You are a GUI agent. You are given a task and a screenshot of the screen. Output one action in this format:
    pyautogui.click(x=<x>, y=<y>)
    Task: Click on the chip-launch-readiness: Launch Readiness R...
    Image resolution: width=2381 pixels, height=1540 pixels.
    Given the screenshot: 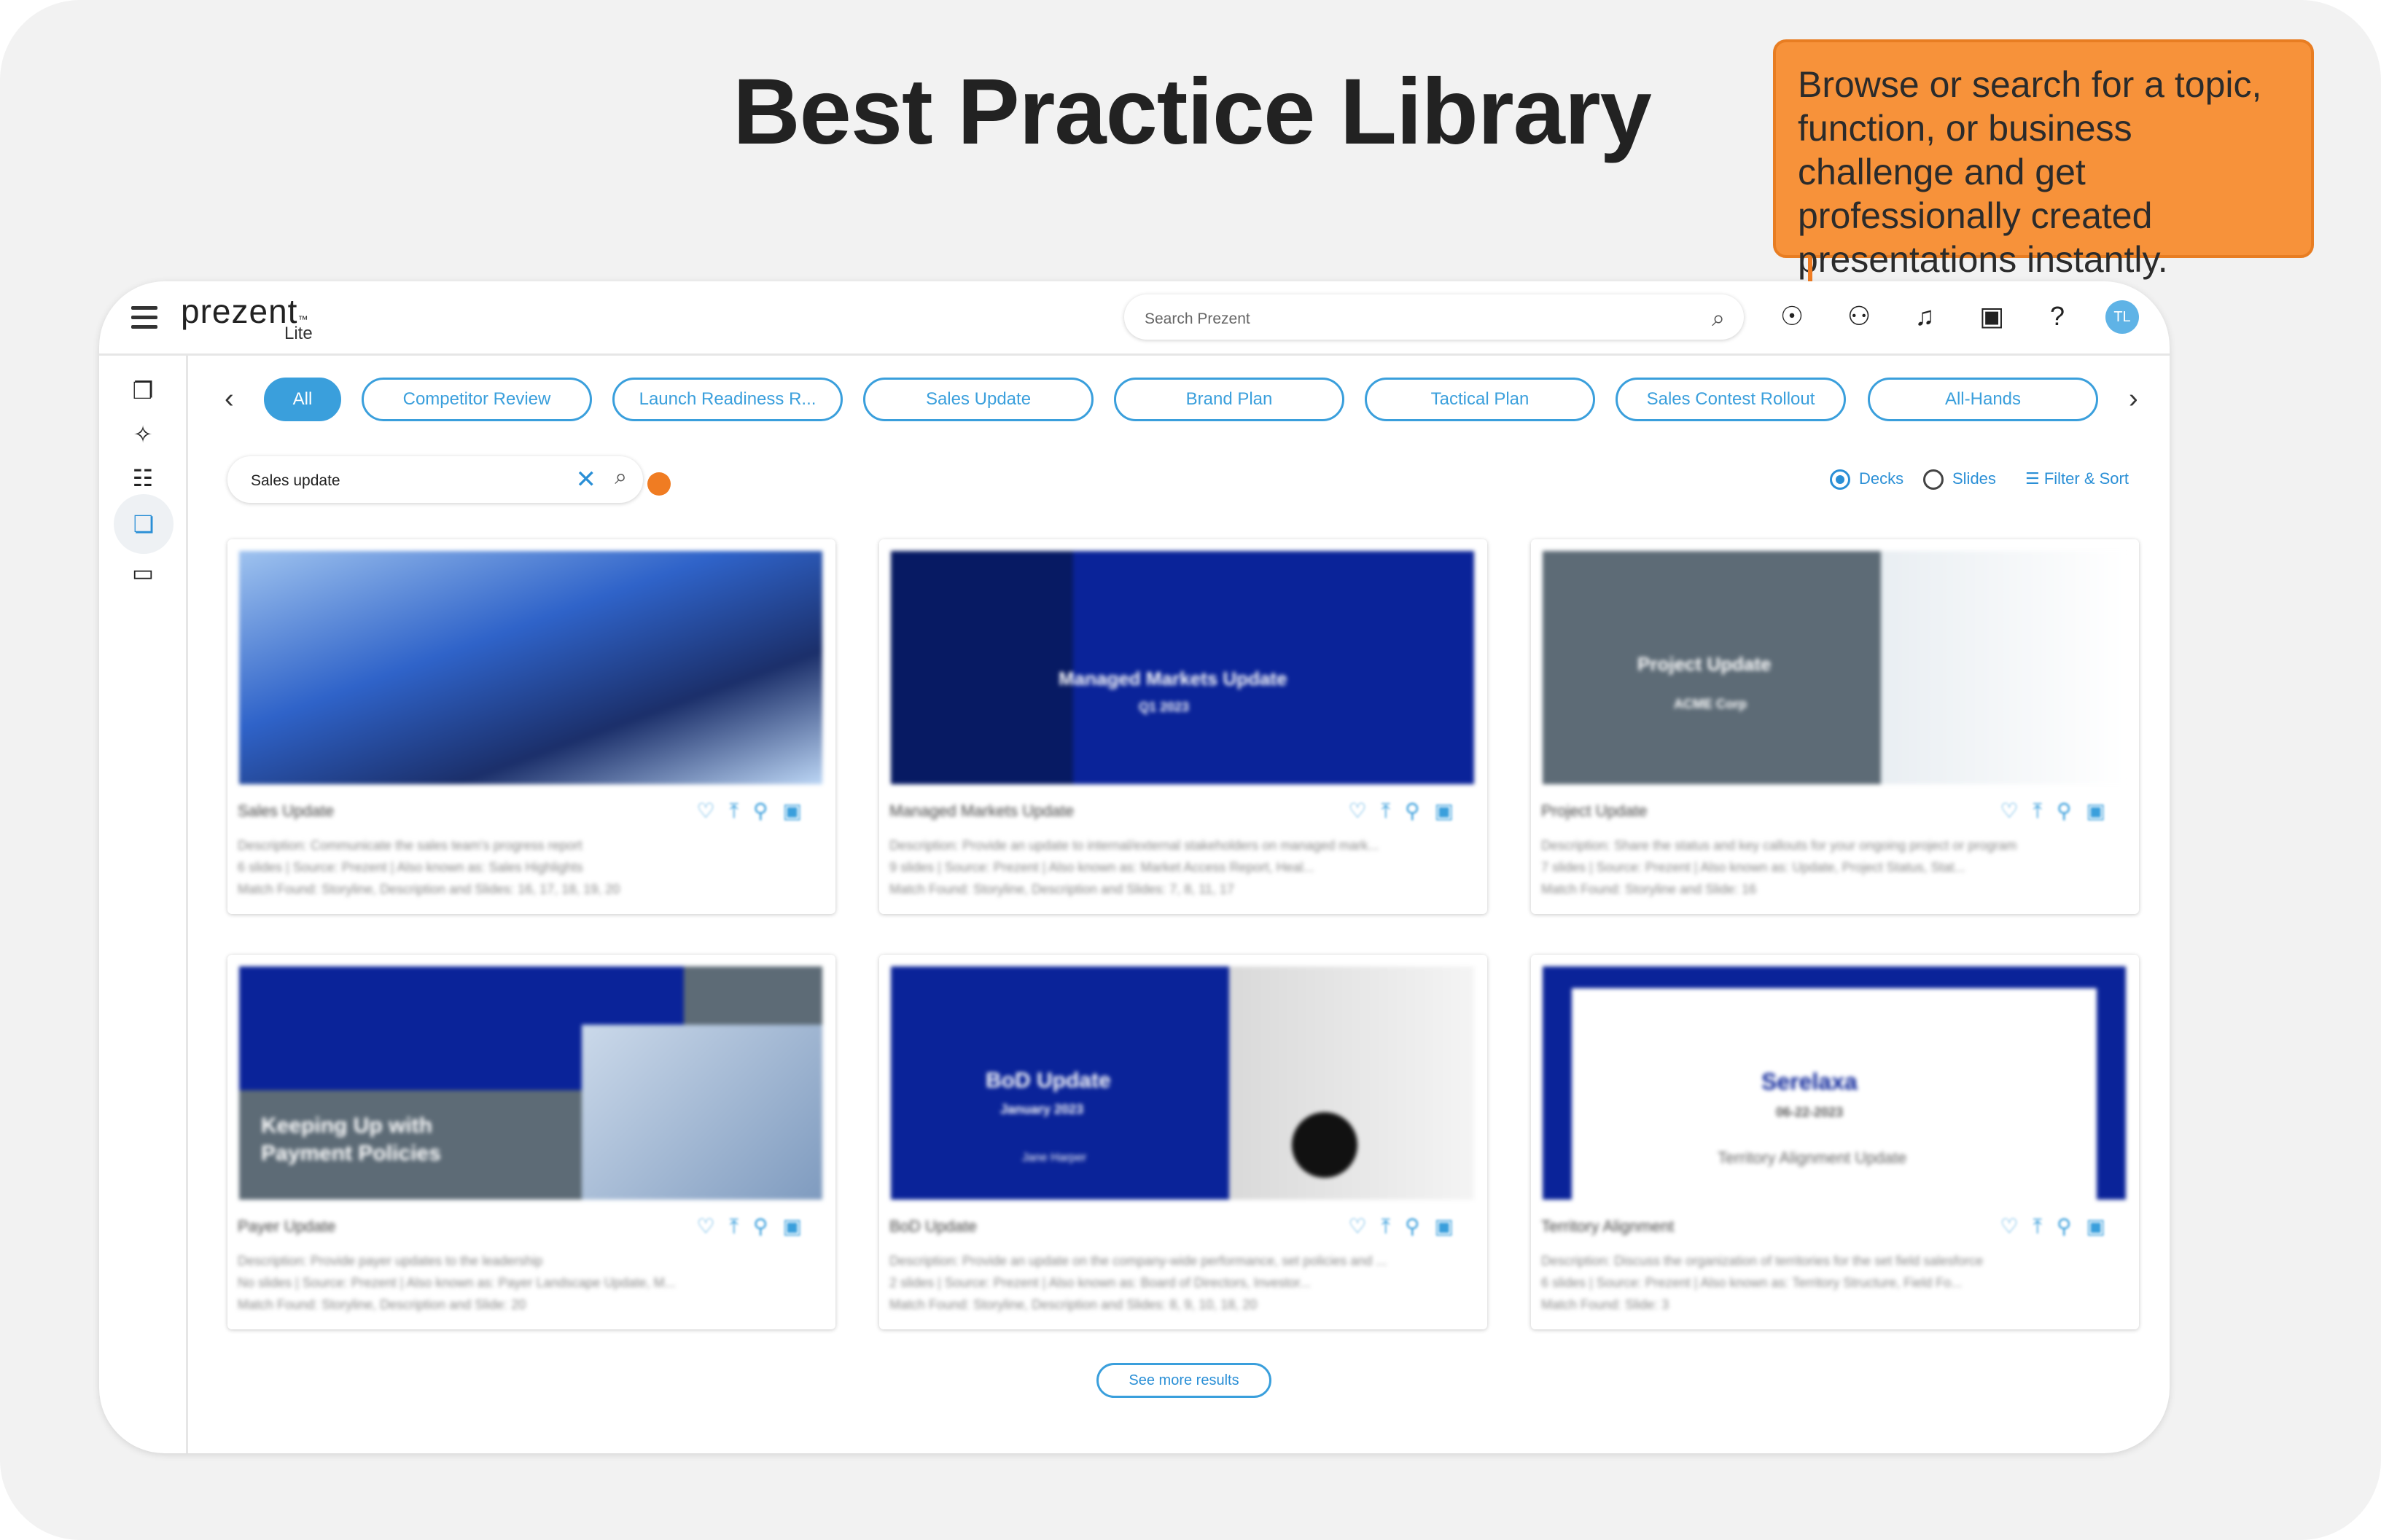 What is the action you would take?
    pyautogui.click(x=727, y=399)
    